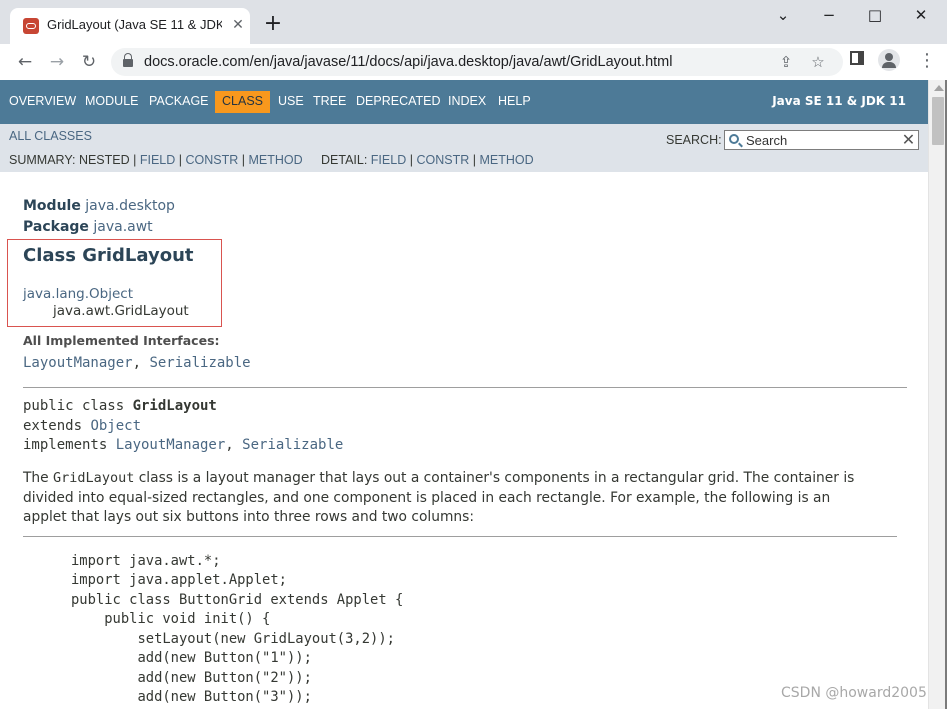 Image resolution: width=947 pixels, height=709 pixels. What do you see at coordinates (128, 60) in the screenshot?
I see `lock-icon` at bounding box center [128, 60].